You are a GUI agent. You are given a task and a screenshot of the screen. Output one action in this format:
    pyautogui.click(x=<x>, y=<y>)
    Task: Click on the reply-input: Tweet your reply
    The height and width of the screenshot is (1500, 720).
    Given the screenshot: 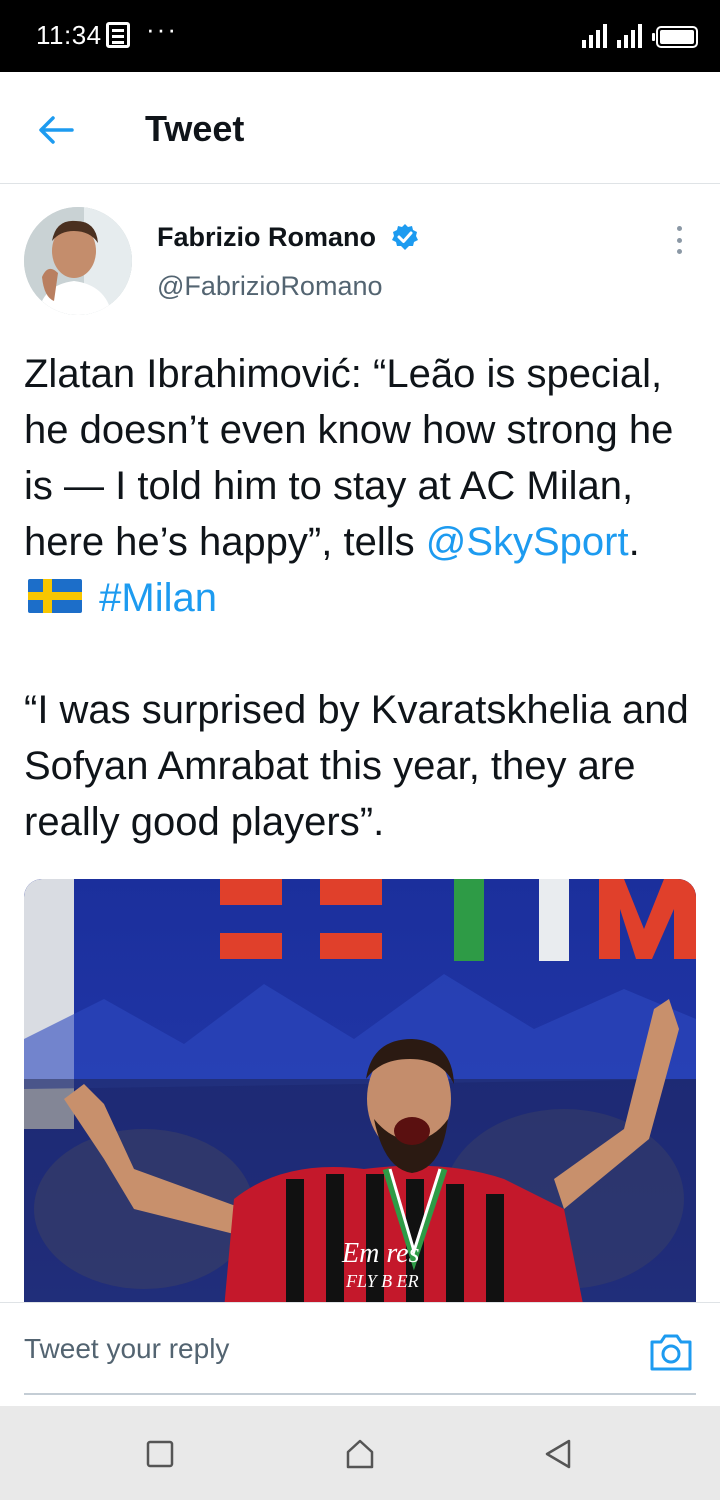 What is the action you would take?
    pyautogui.click(x=126, y=1349)
    